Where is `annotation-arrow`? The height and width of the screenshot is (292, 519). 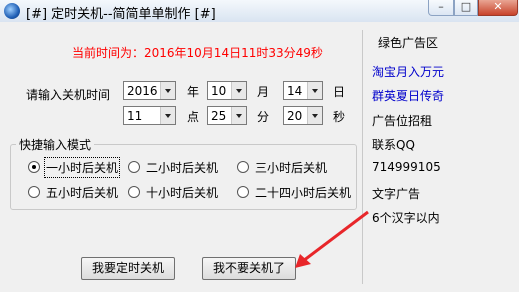
annotation-arrow is located at coordinates (332, 239).